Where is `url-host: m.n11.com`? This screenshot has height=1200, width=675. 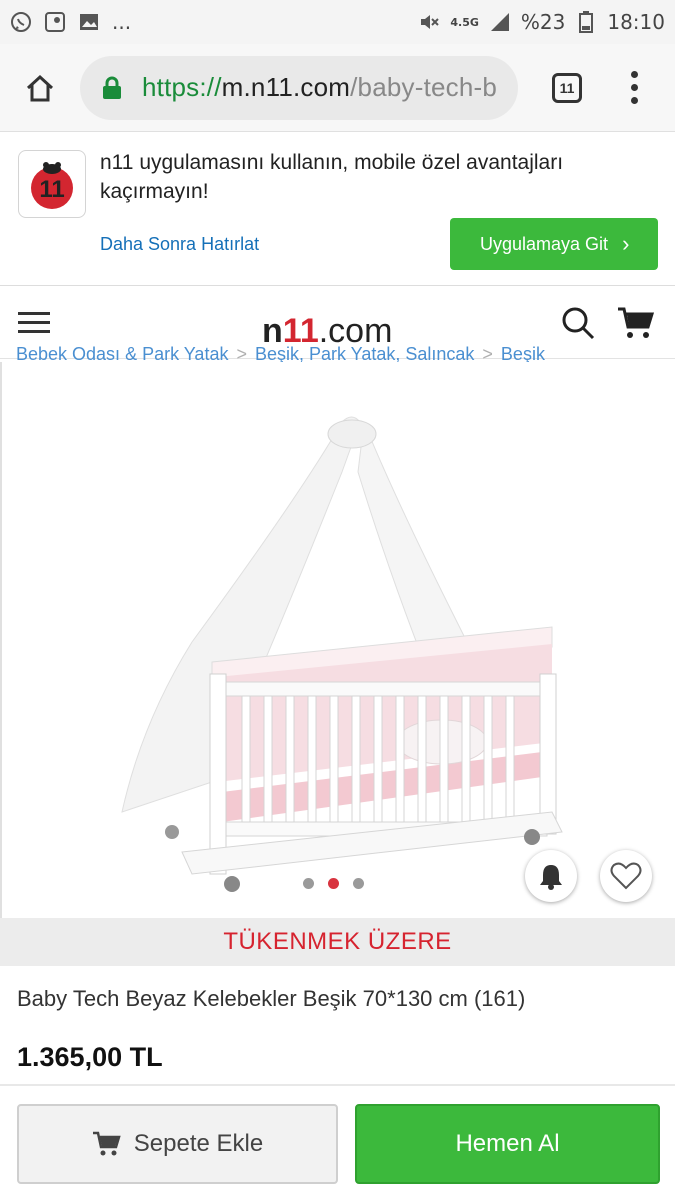
url-host: m.n11.com is located at coordinates (286, 87).